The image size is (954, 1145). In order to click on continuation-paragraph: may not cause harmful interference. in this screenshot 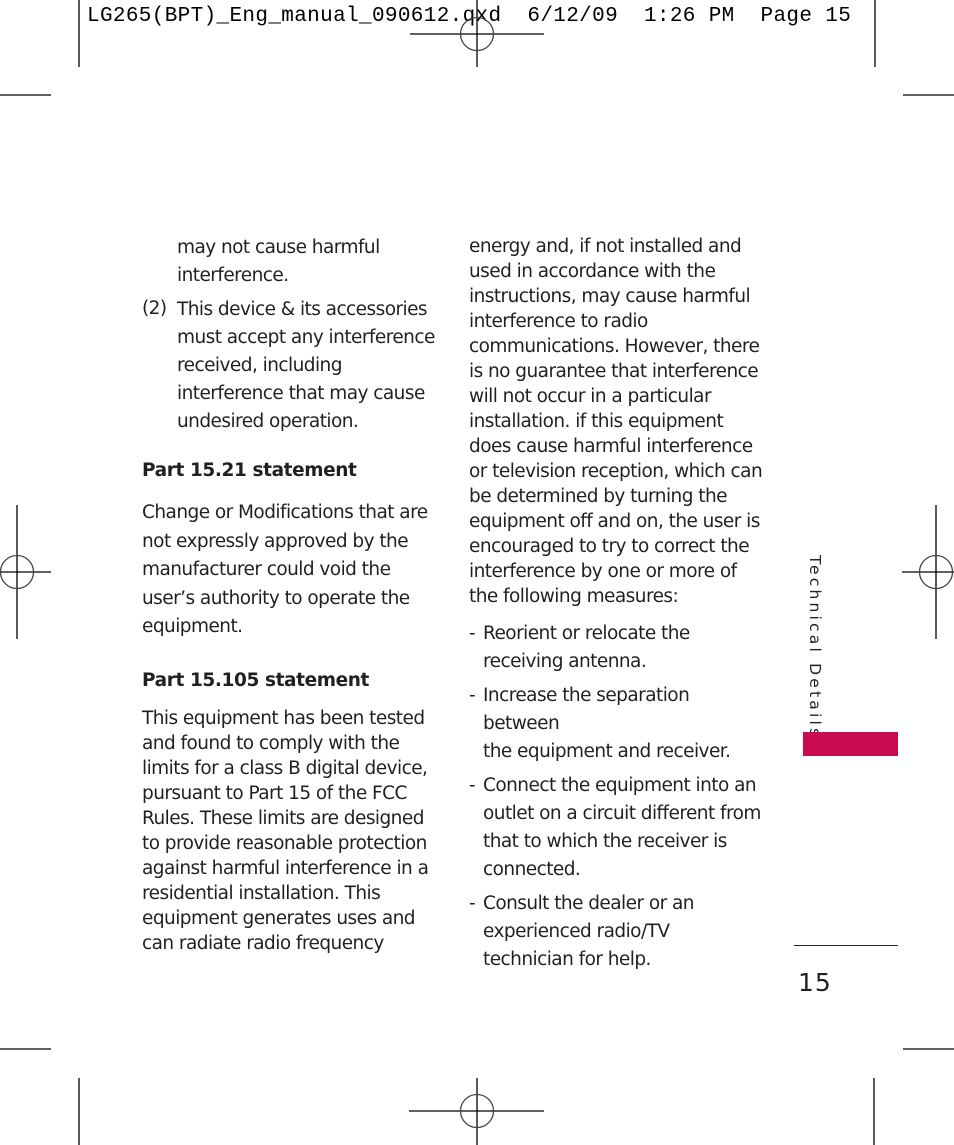, I will do `click(292, 262)`.